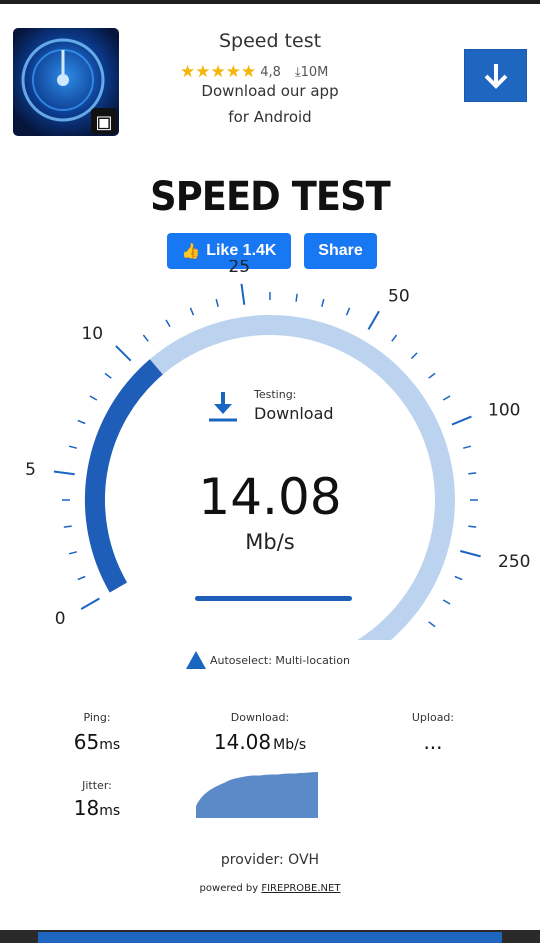 This screenshot has height=943, width=540. Describe the element at coordinates (86, 742) in the screenshot. I see `ping-number: 65` at that location.